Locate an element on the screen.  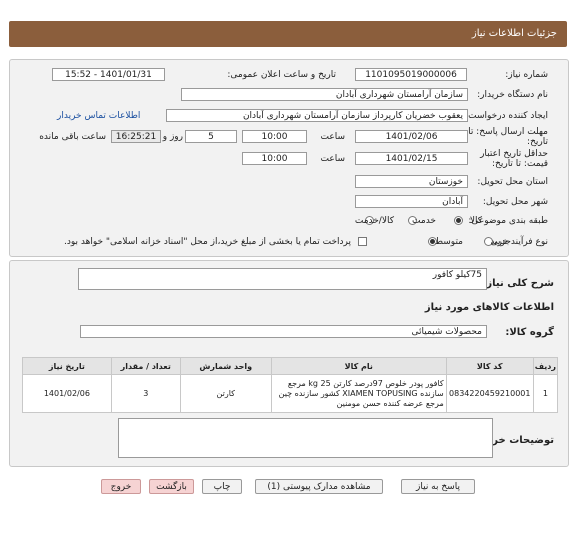
col-row-header: ردیف is located at coordinates (545, 366).